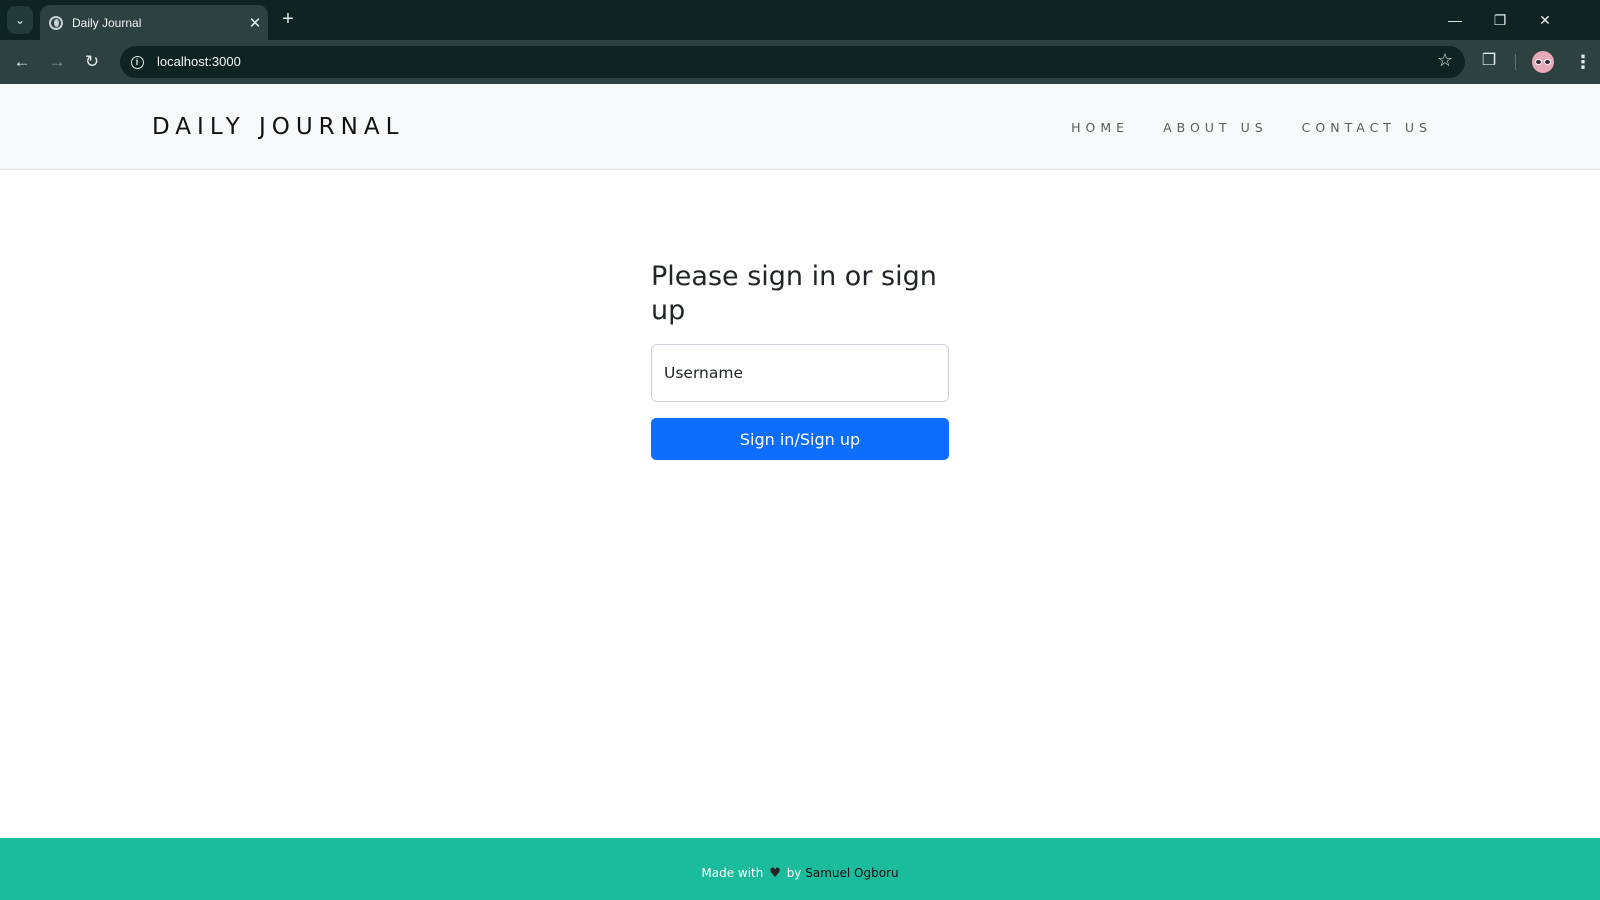 The image size is (1600, 900). I want to click on author-link: Samuel Ogboru, so click(851, 873).